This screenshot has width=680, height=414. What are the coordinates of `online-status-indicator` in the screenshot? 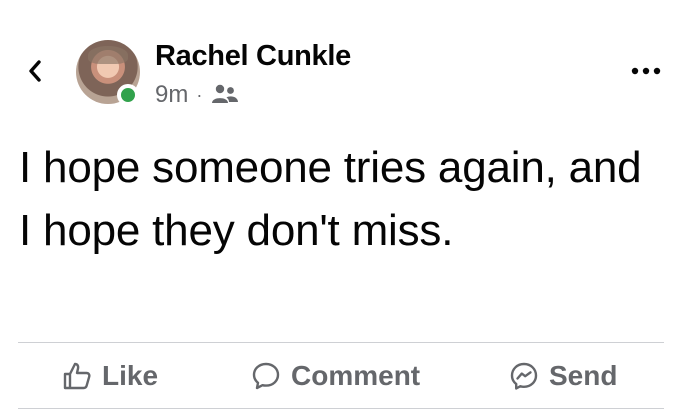 It's located at (128, 95).